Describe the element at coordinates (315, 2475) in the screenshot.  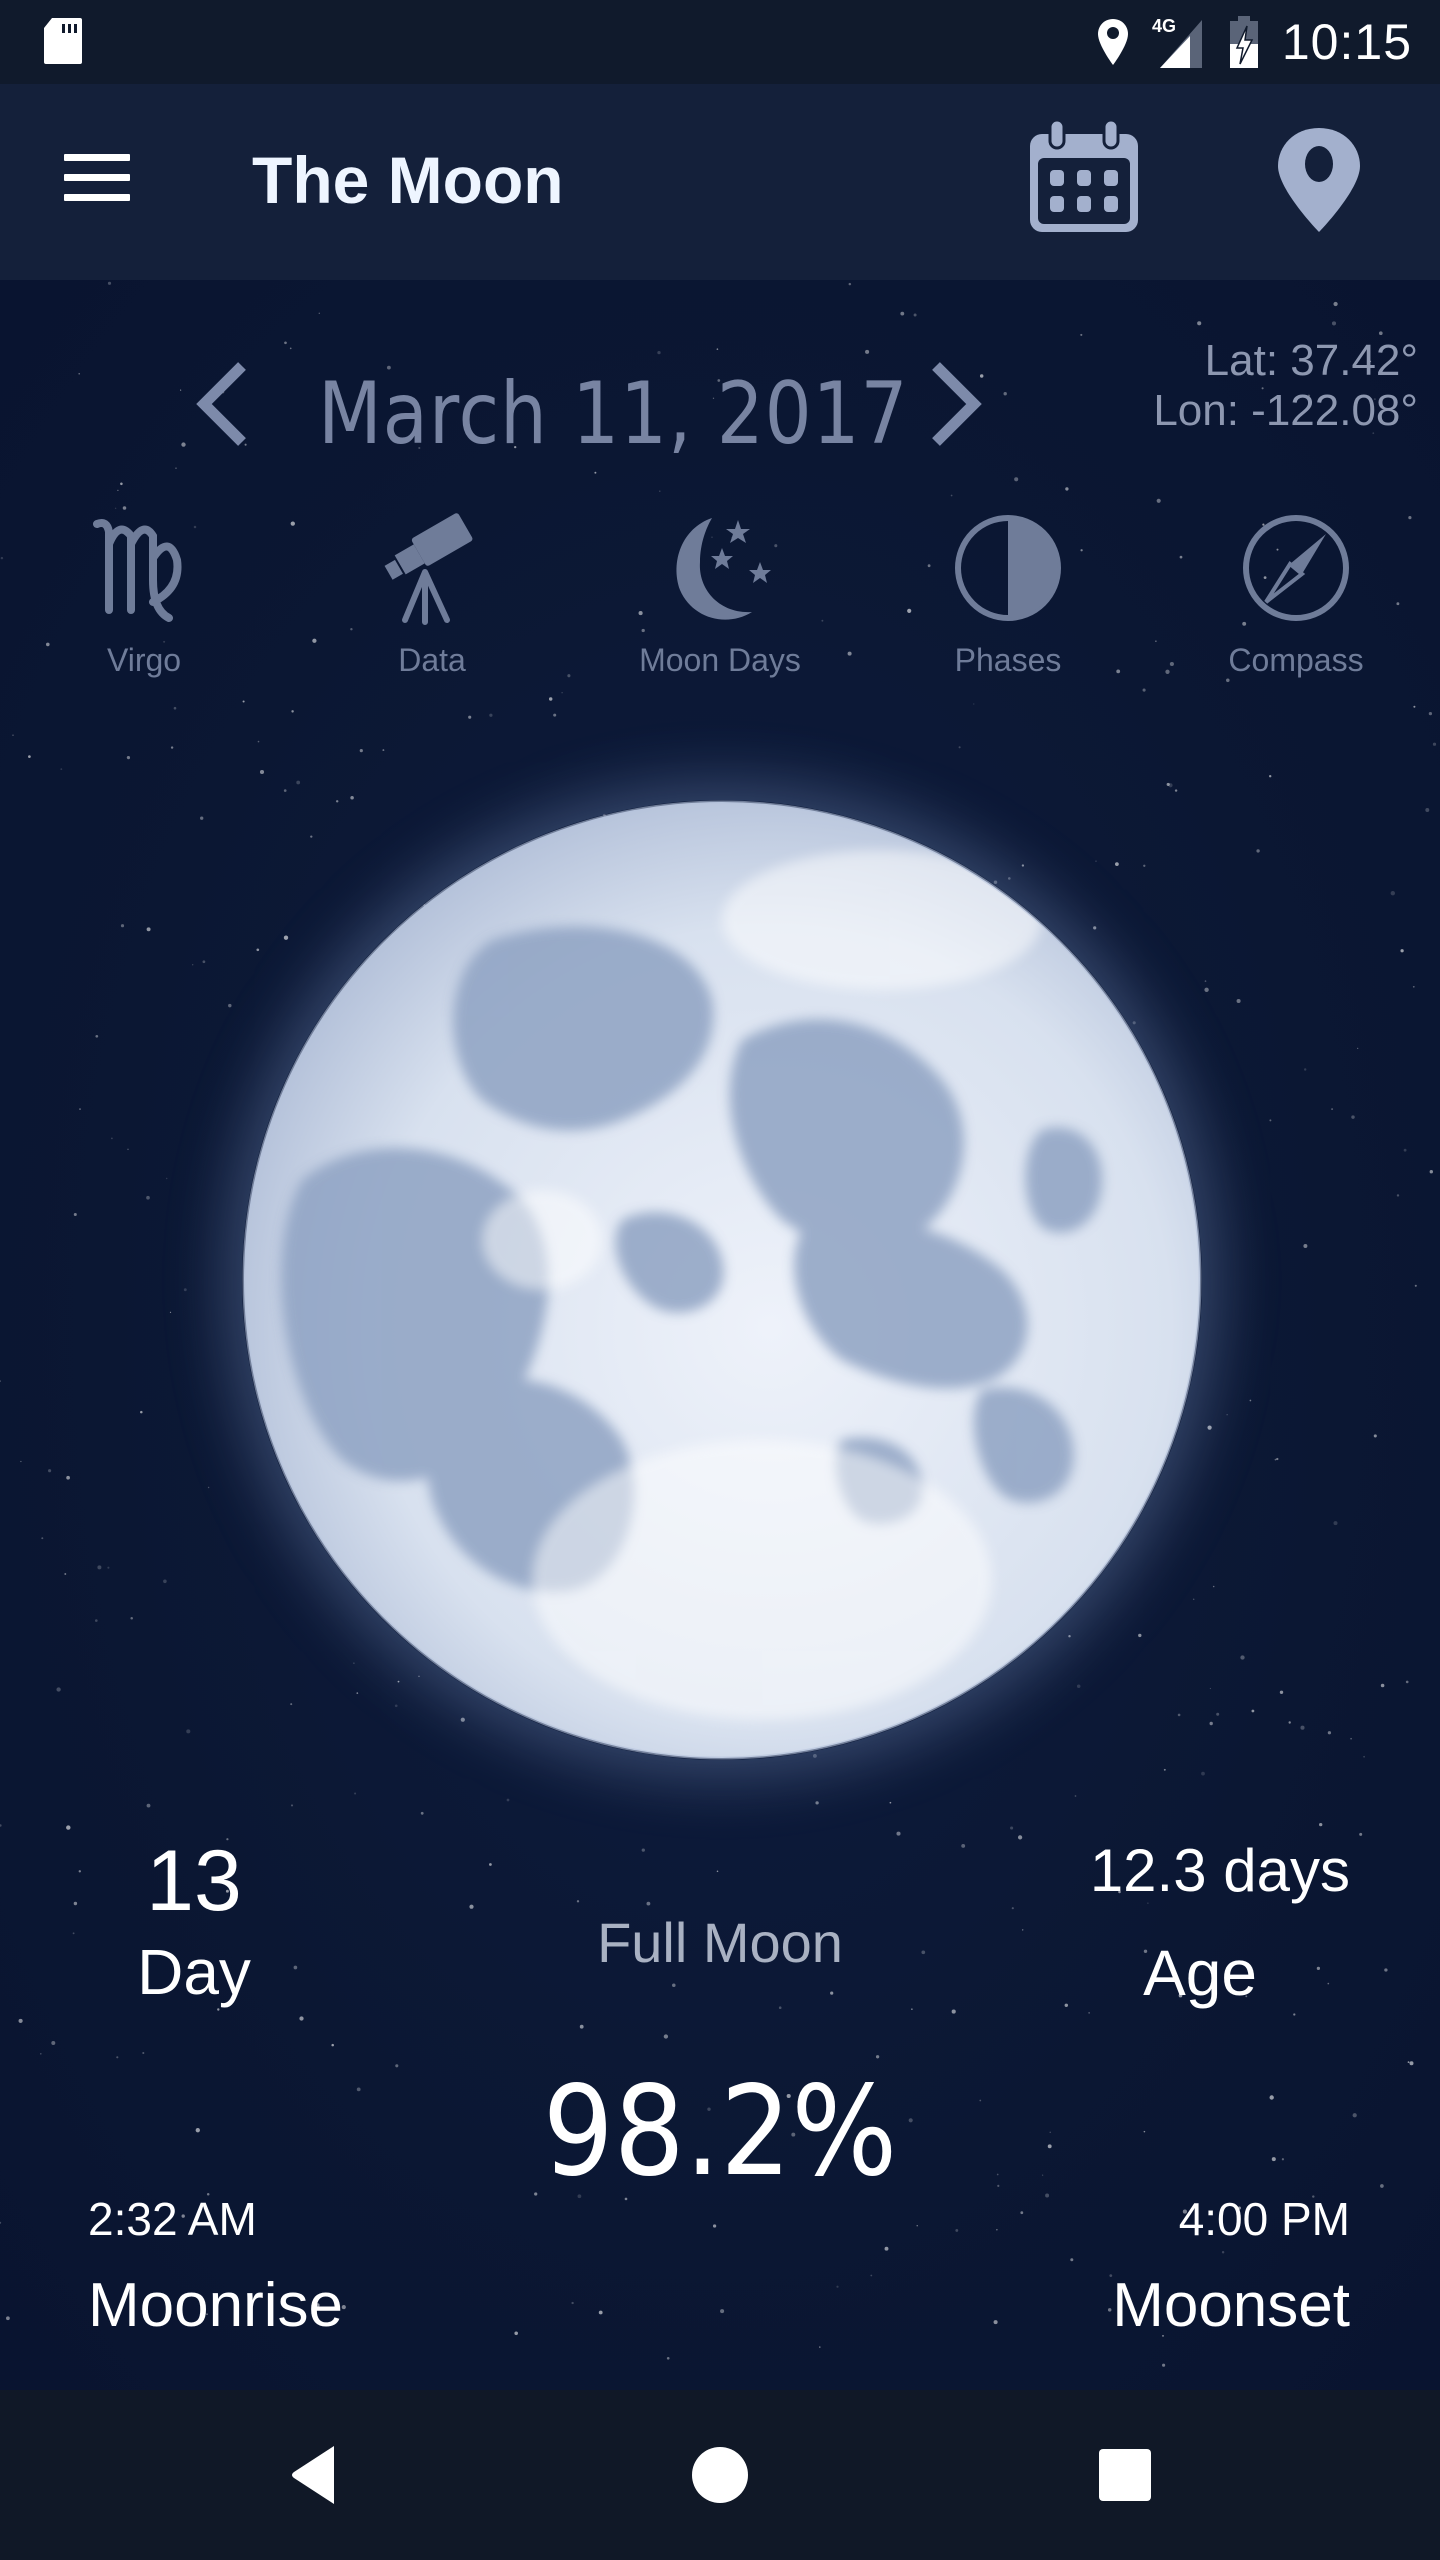
I see `back-icon` at that location.